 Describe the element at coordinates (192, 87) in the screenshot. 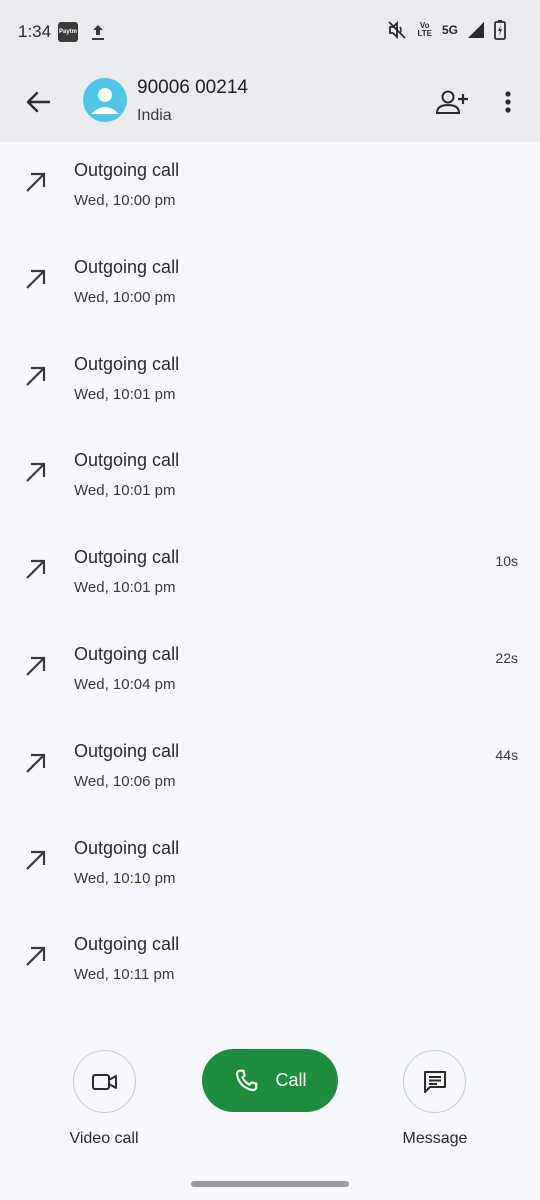

I see `contact-number: 90006 00214` at that location.